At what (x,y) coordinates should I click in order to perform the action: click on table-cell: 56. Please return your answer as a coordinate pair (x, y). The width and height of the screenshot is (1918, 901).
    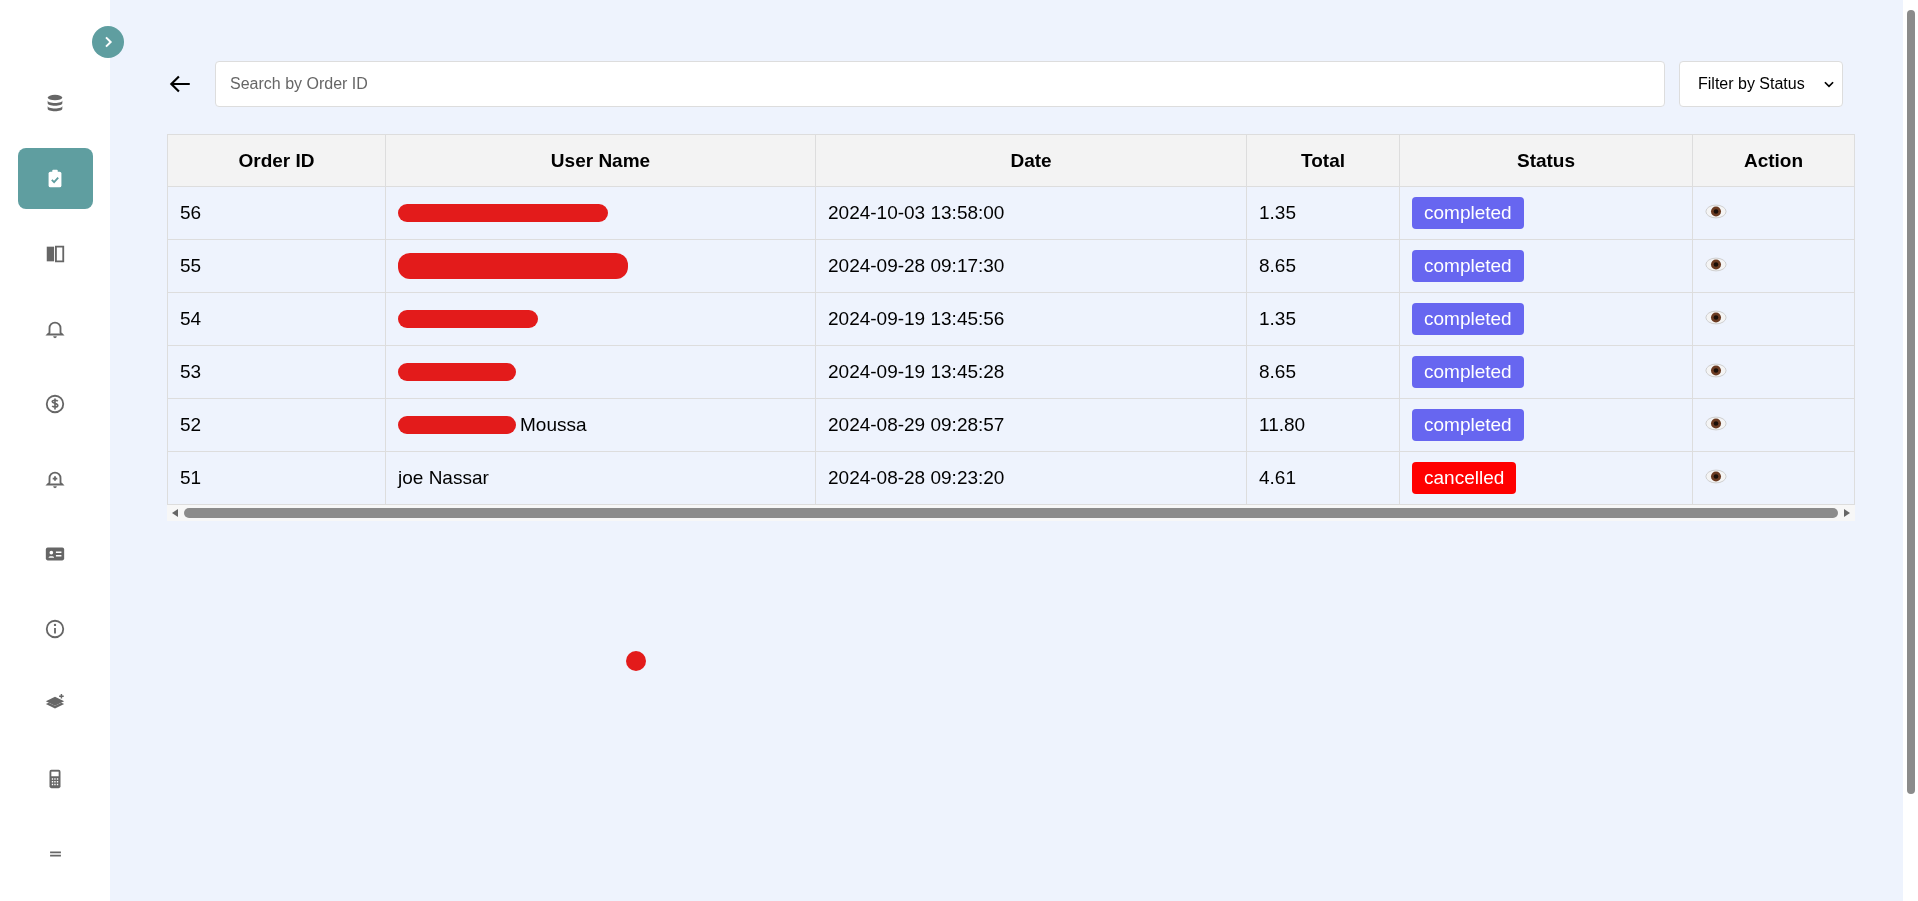
    Looking at the image, I should click on (276, 213).